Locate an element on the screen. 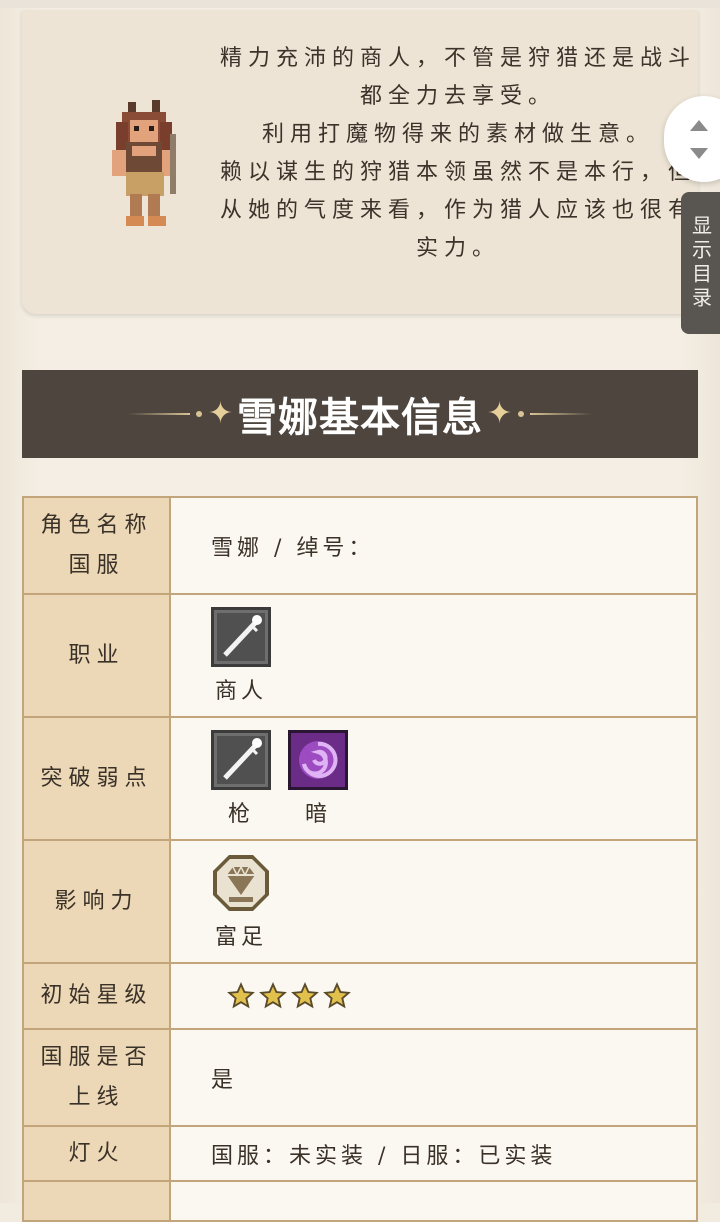 The image size is (720, 1222). weakness-entry: 暗 is located at coordinates (318, 778).